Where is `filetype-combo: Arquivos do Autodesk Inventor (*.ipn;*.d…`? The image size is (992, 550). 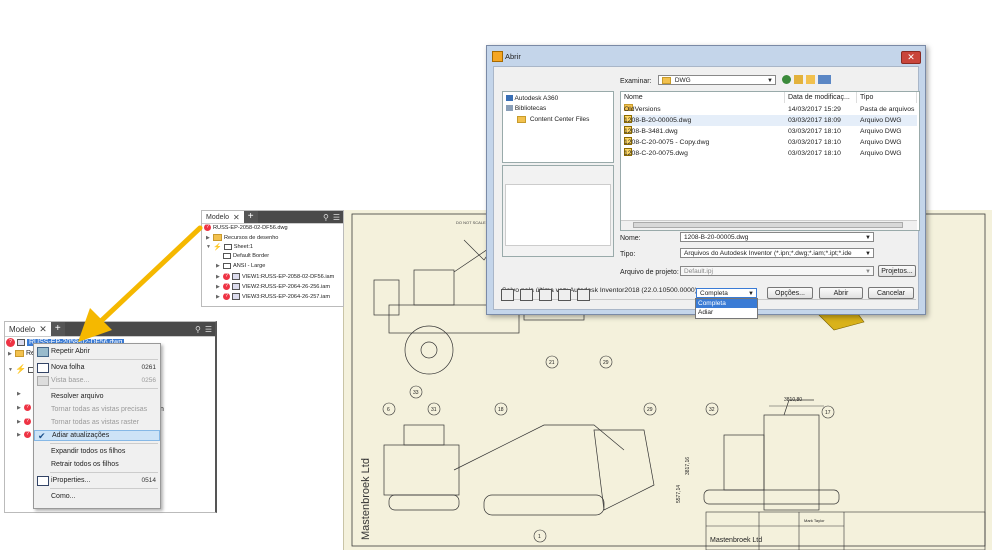
filetype-combo: Arquivos do Autodesk Inventor (*.ipn;*.d… is located at coordinates (777, 253).